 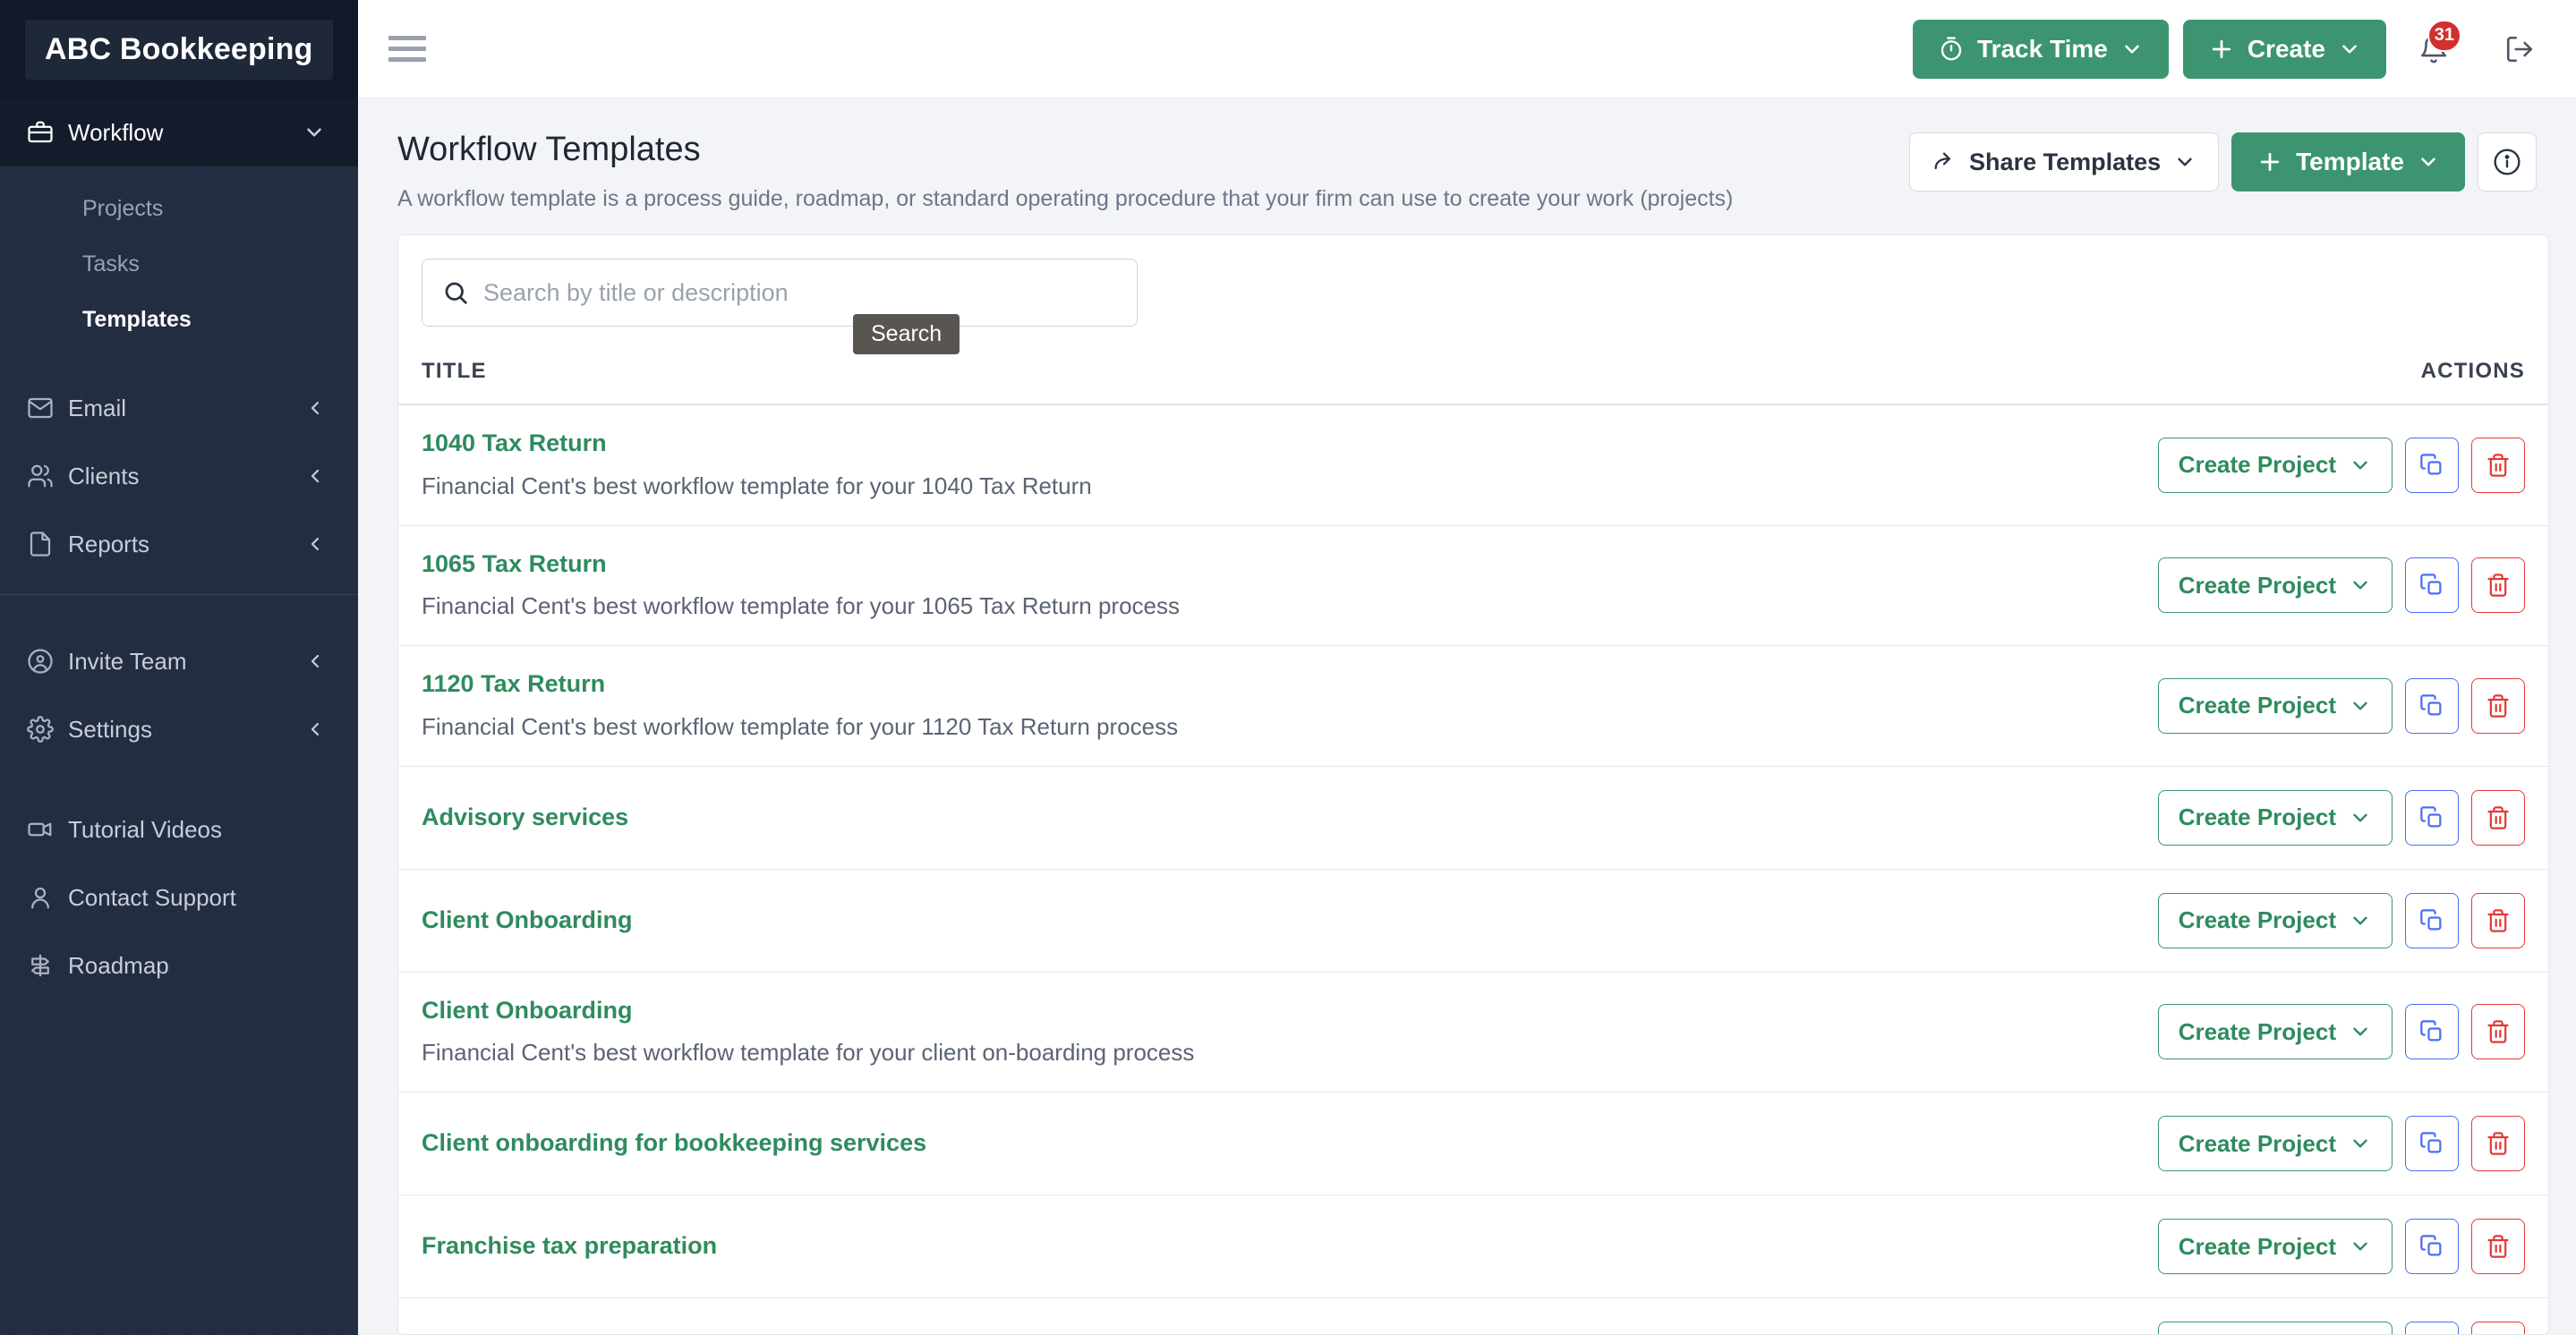 I want to click on actions-cell: Create Project, so click(x=2261, y=1315).